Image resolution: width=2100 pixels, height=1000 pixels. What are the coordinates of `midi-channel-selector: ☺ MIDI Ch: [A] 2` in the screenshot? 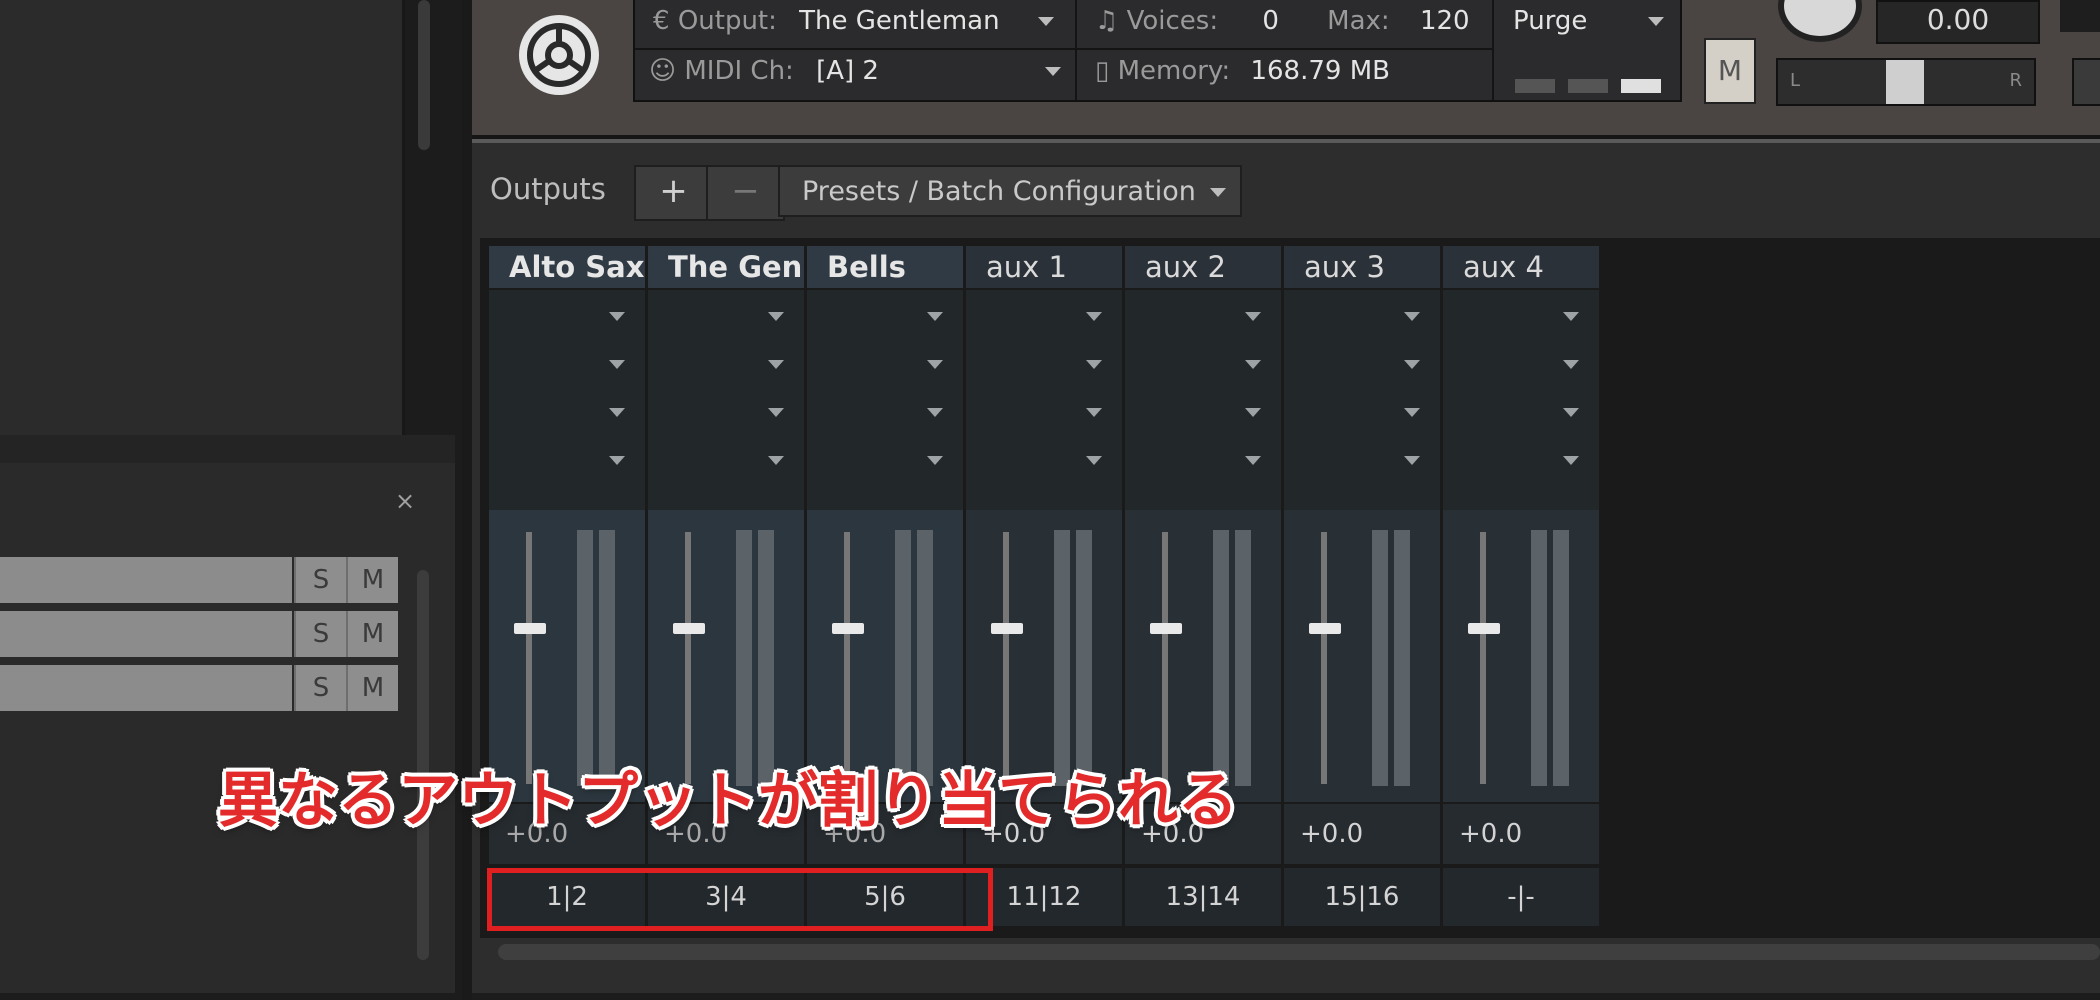 It's located at (855, 71).